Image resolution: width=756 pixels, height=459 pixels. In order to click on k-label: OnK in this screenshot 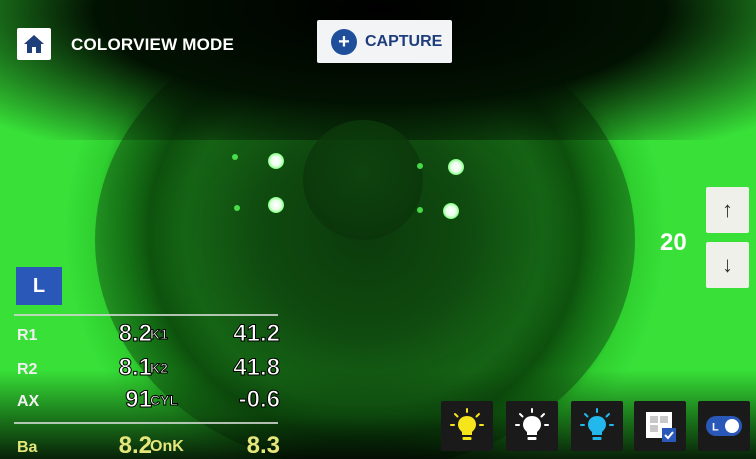, I will do `click(167, 446)`.